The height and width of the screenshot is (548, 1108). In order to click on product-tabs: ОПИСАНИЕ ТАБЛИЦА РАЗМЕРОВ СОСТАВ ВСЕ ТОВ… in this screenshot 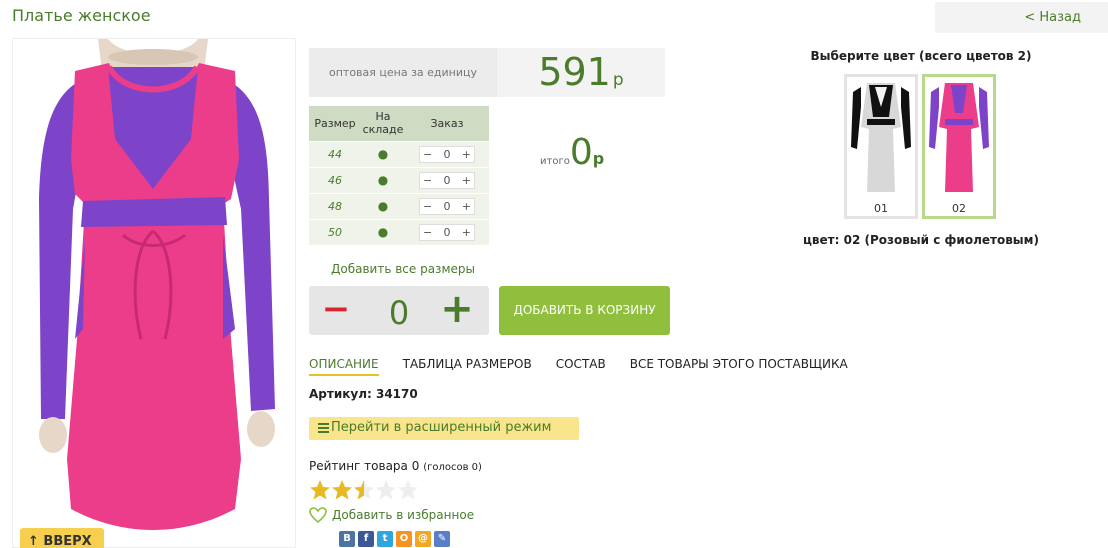, I will do `click(578, 366)`.